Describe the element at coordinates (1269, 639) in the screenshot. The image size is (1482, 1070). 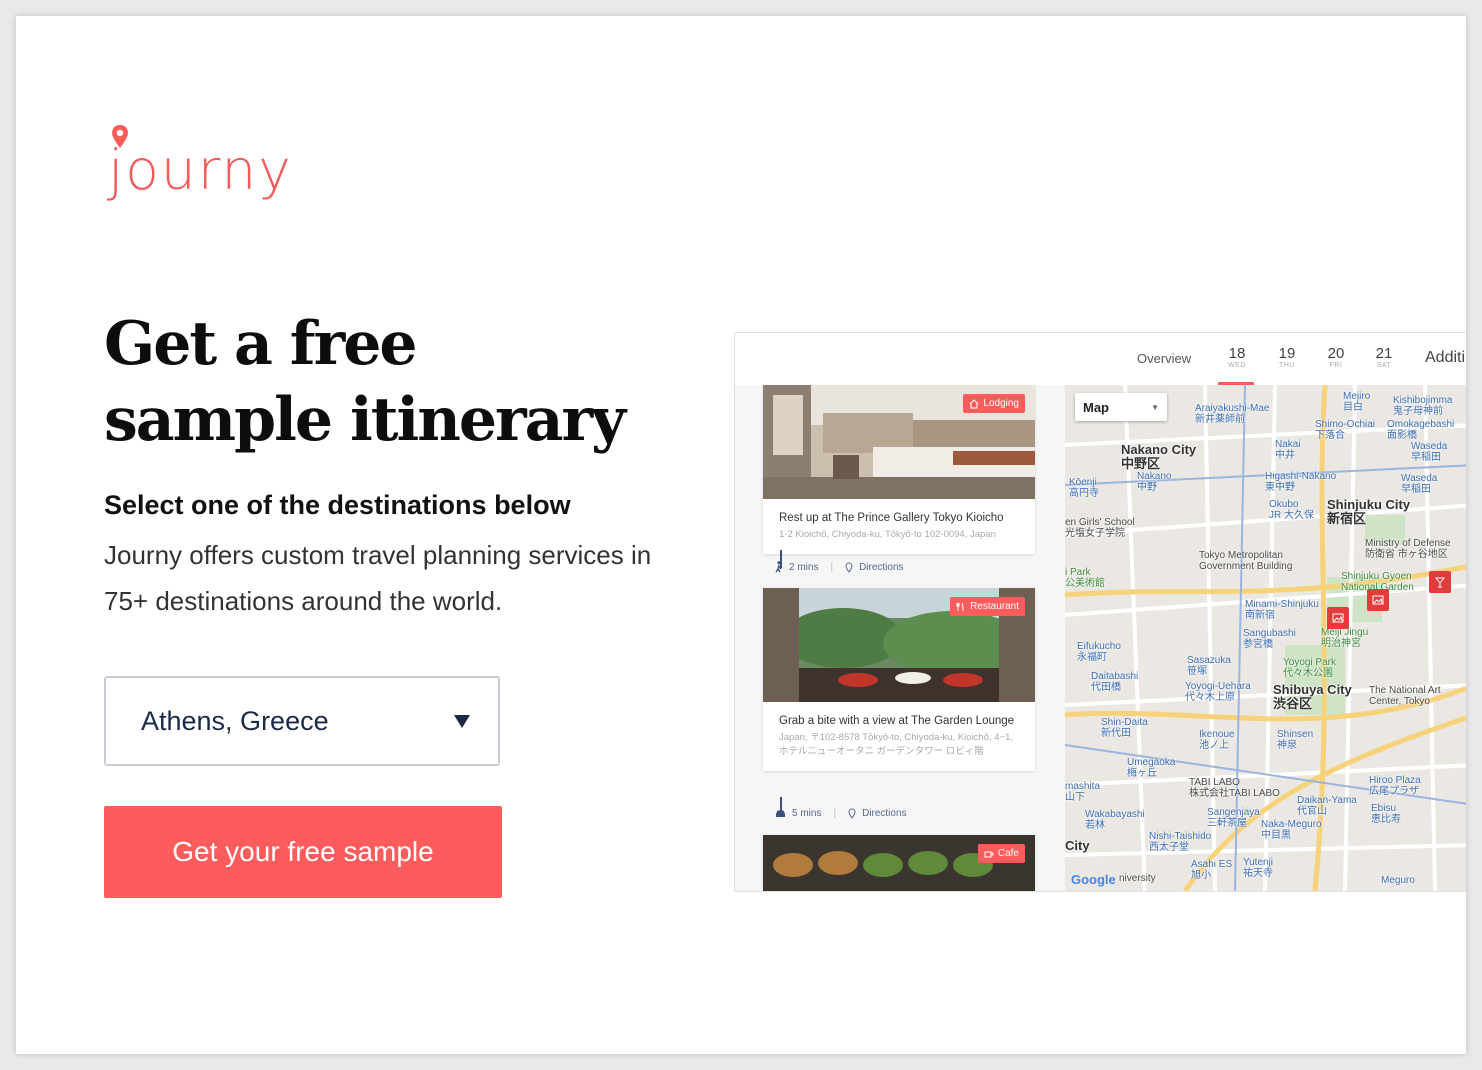
I see `map-label: Sangubashi 参宮橋` at that location.